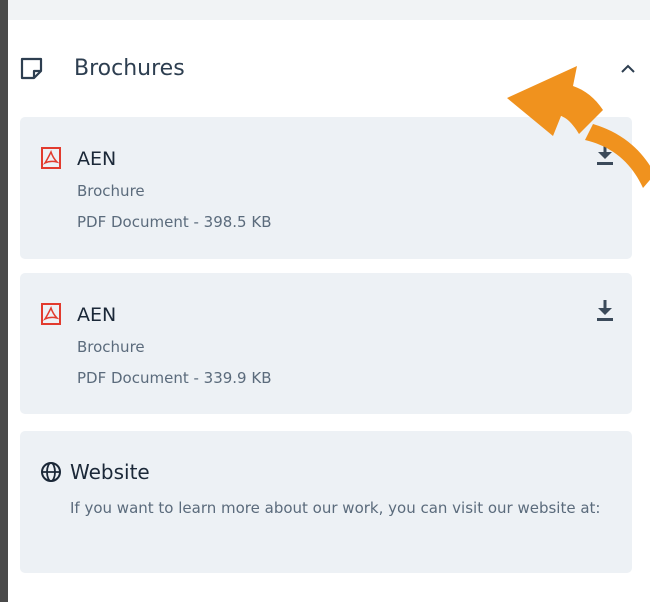 The image size is (650, 602). I want to click on top-strip, so click(329, 10).